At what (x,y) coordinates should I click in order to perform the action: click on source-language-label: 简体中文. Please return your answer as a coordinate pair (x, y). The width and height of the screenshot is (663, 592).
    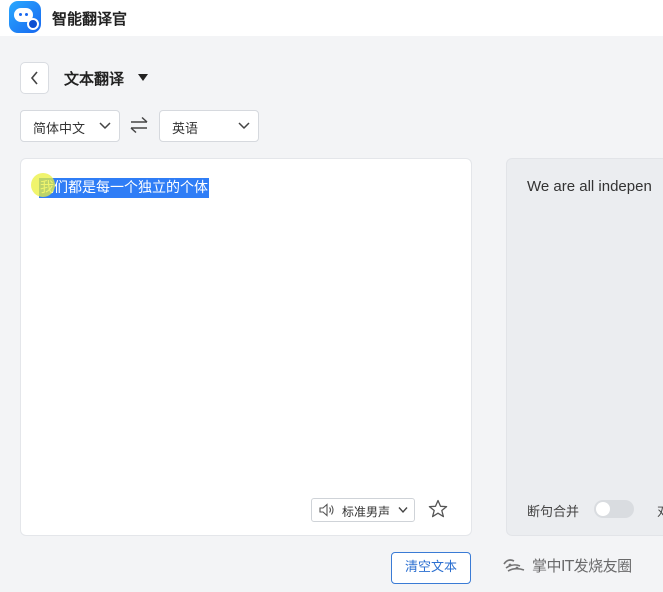
    Looking at the image, I should click on (59, 129).